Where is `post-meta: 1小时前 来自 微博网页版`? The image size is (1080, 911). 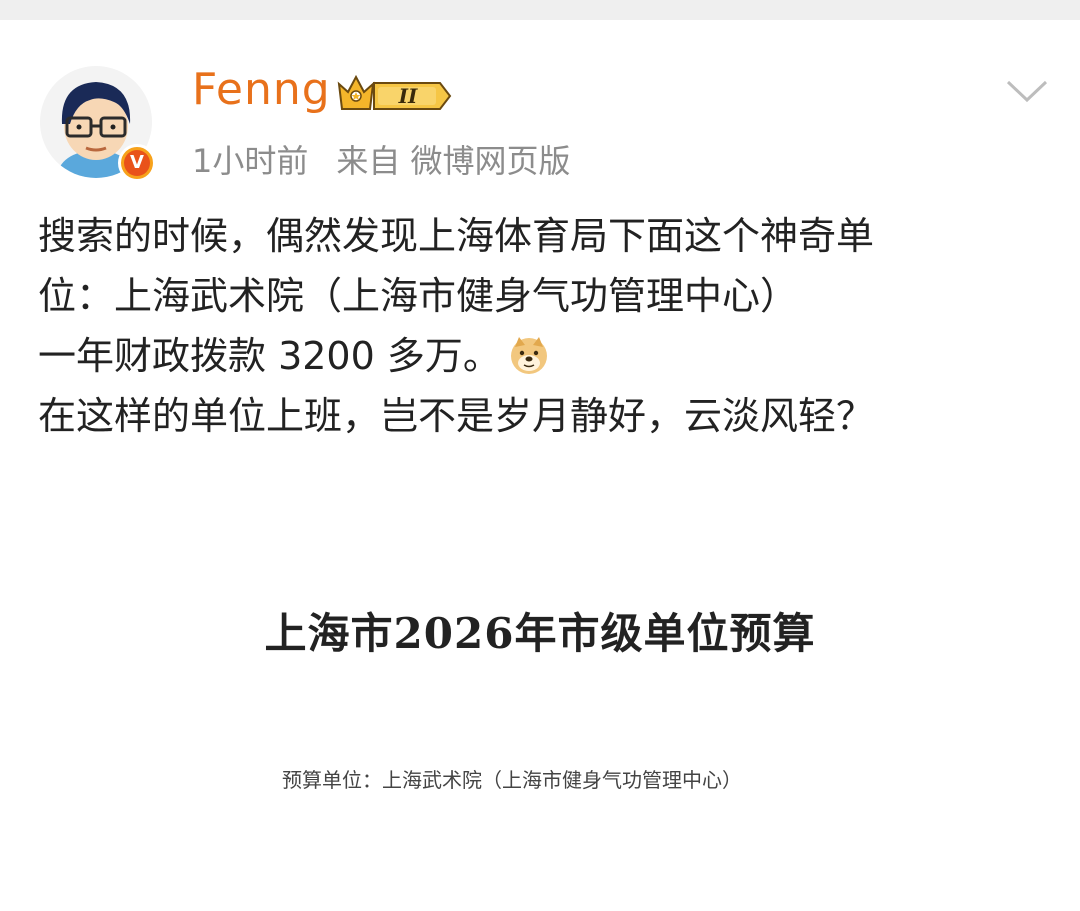
post-meta: 1小时前 来自 微博网页版 is located at coordinates (381, 159).